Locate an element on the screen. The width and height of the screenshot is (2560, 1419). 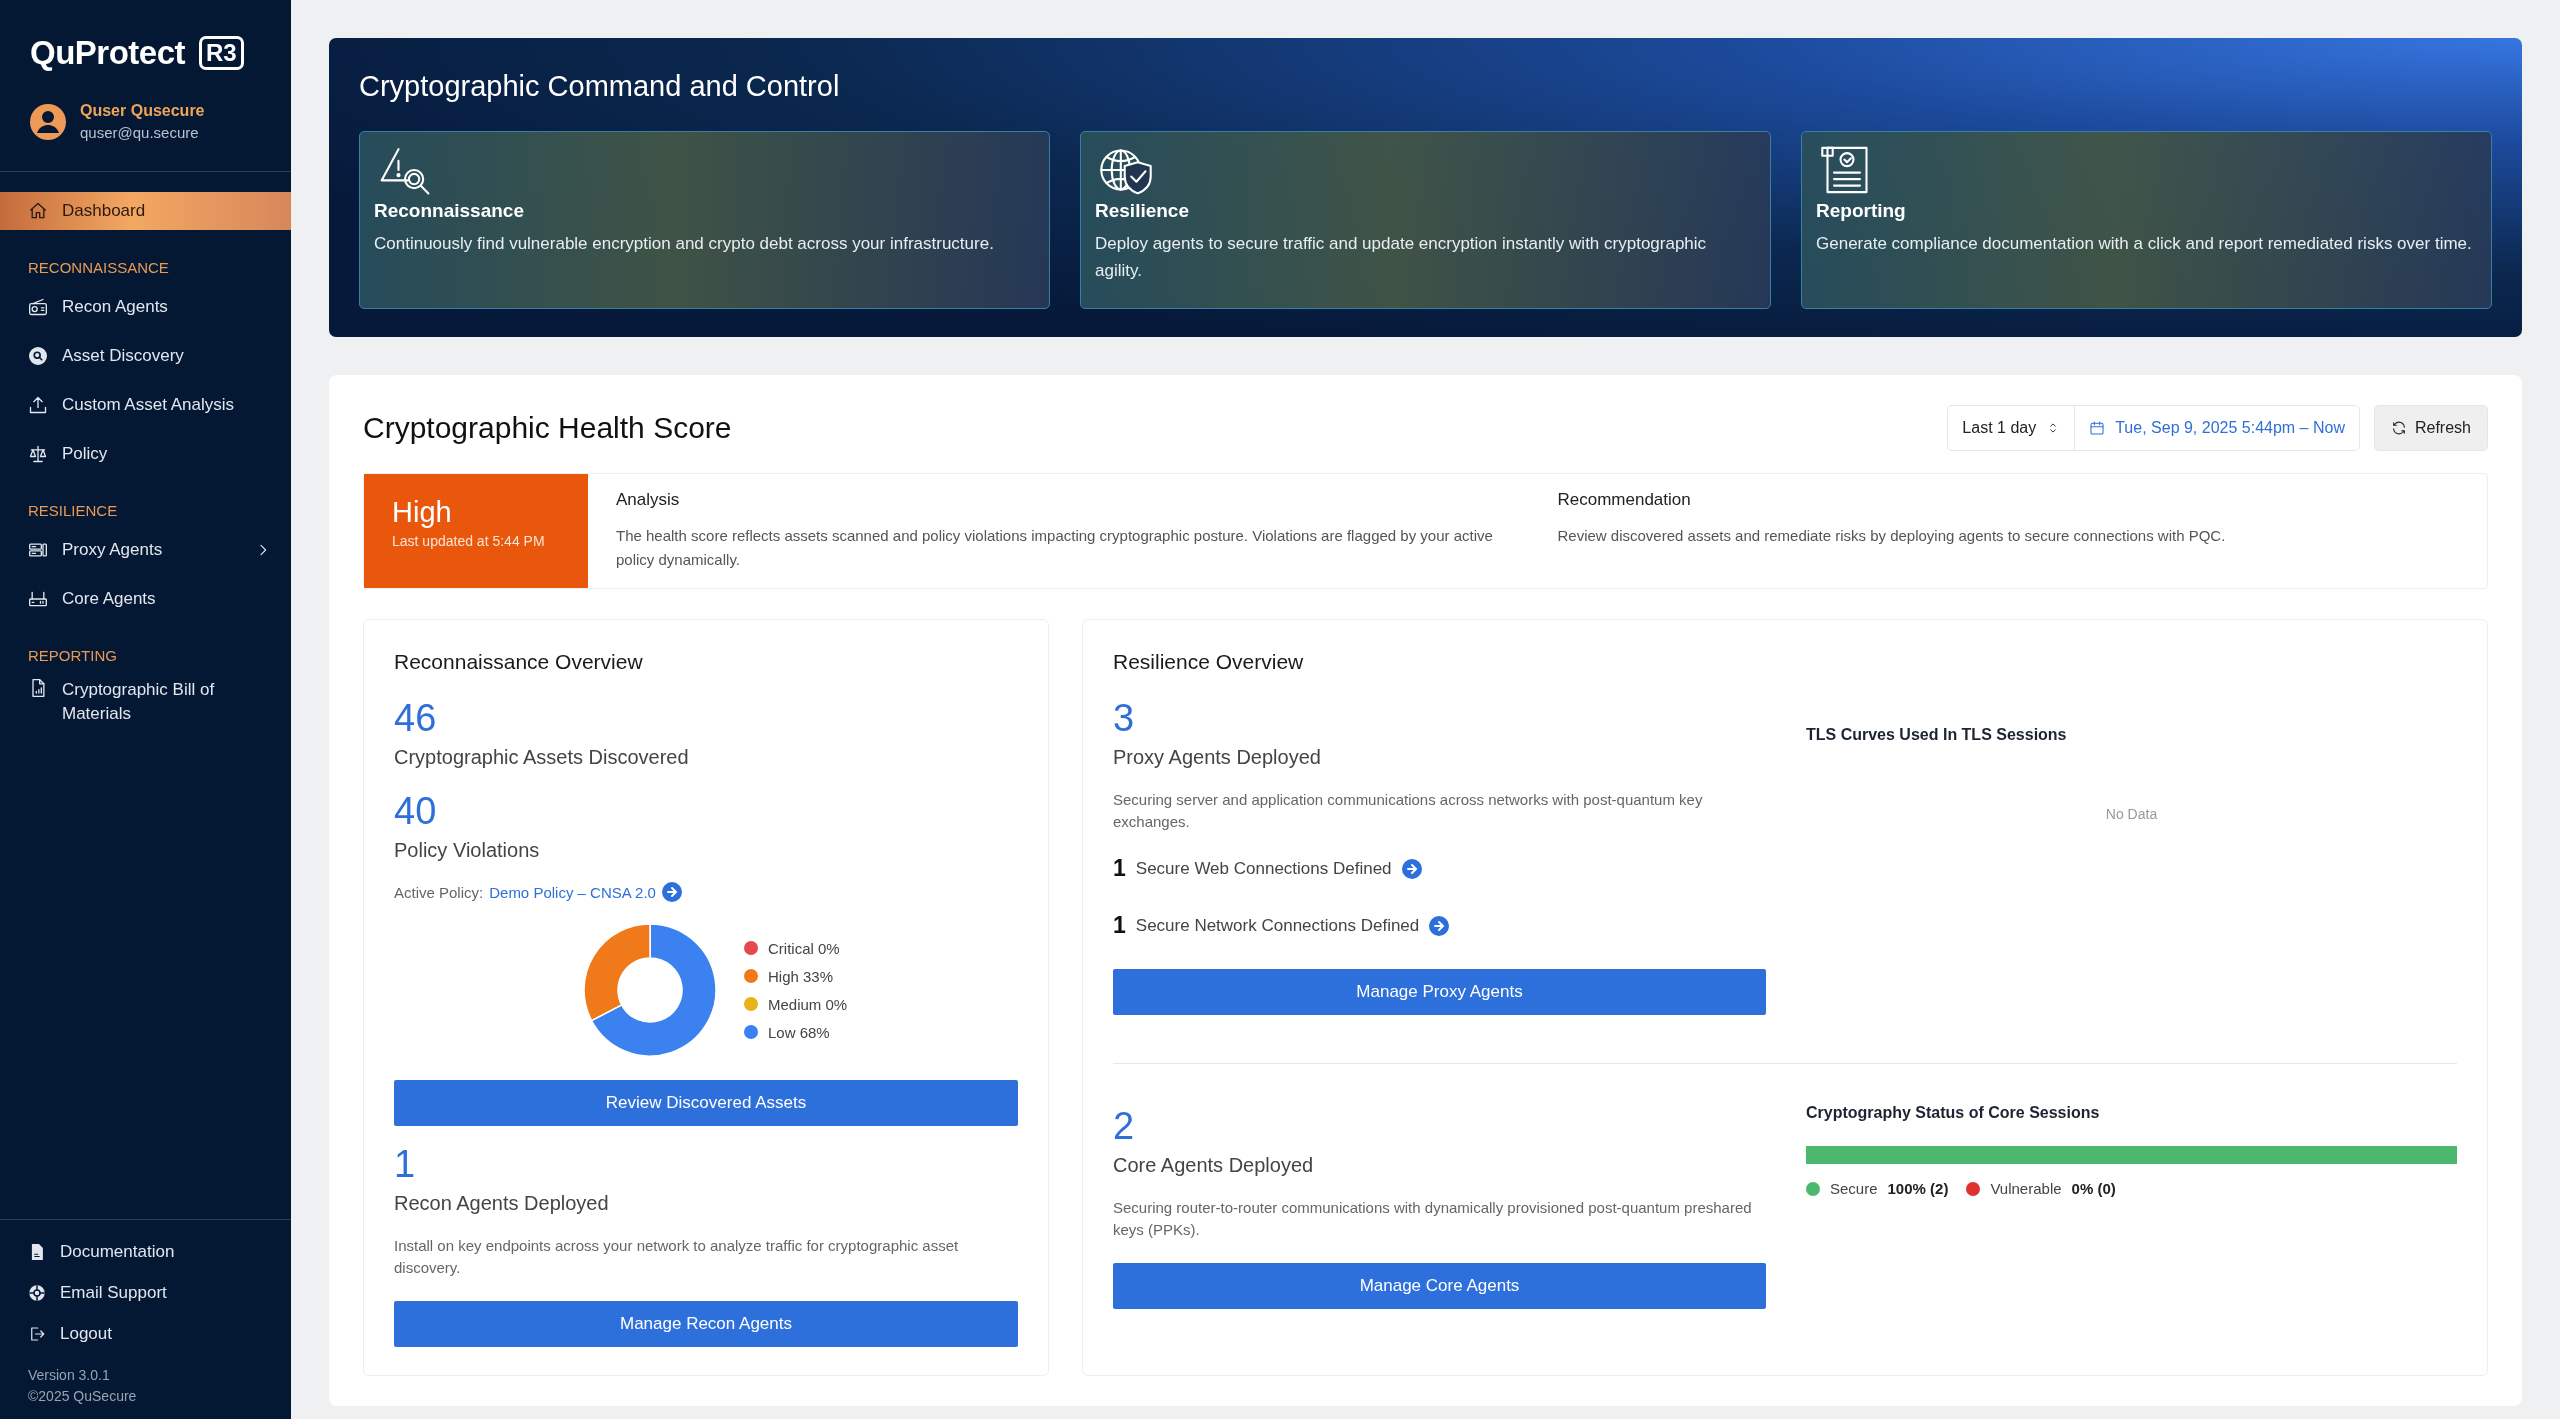
avatar-icon is located at coordinates (48, 121).